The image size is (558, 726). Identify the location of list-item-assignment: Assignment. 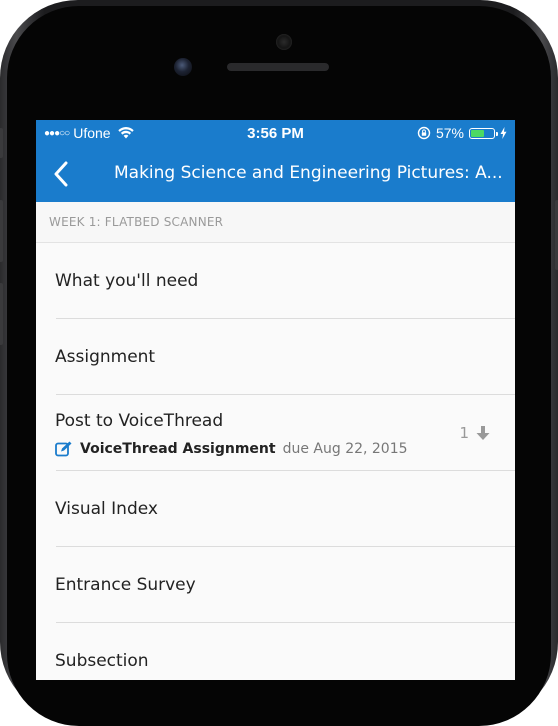
(275, 357).